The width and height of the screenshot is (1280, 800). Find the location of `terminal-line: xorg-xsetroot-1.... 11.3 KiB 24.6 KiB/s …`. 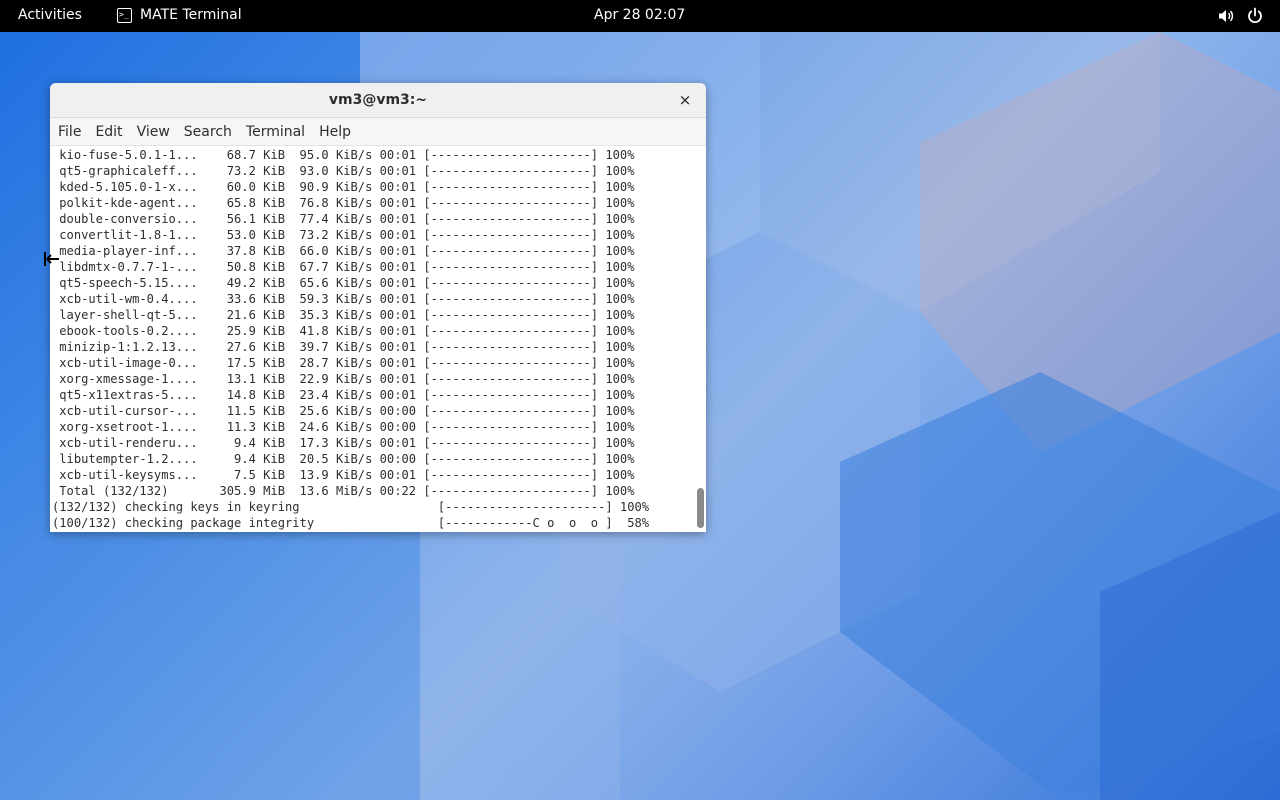

terminal-line: xorg-xsetroot-1.... 11.3 KiB 24.6 KiB/s … is located at coordinates (343, 427).